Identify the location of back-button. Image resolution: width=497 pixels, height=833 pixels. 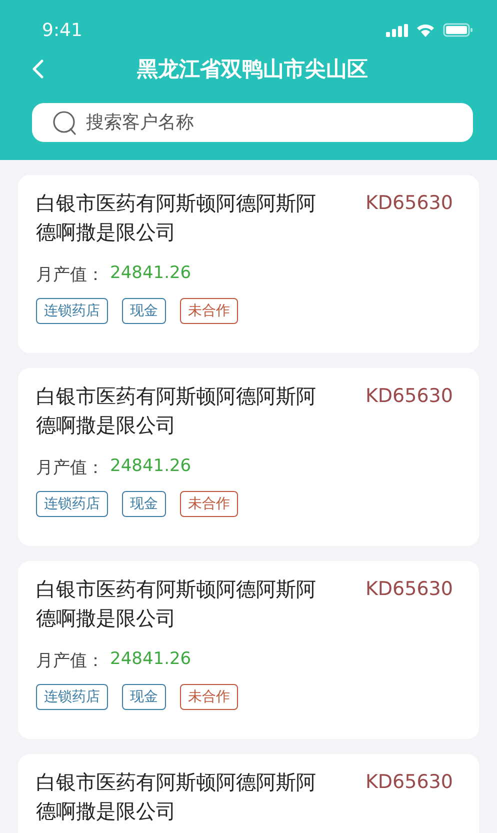
(38, 69).